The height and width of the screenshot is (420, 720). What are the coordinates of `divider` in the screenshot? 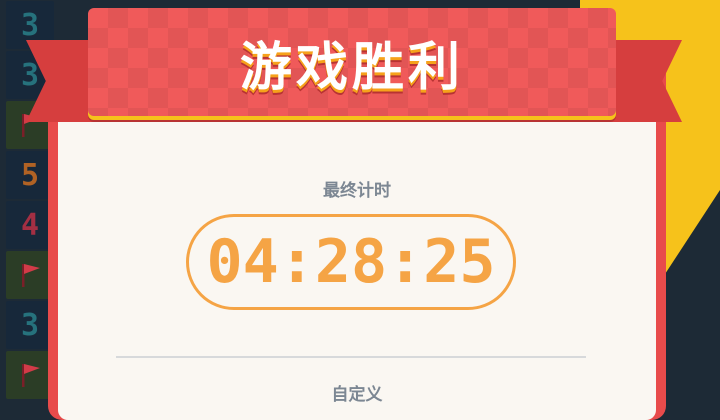 It's located at (351, 357).